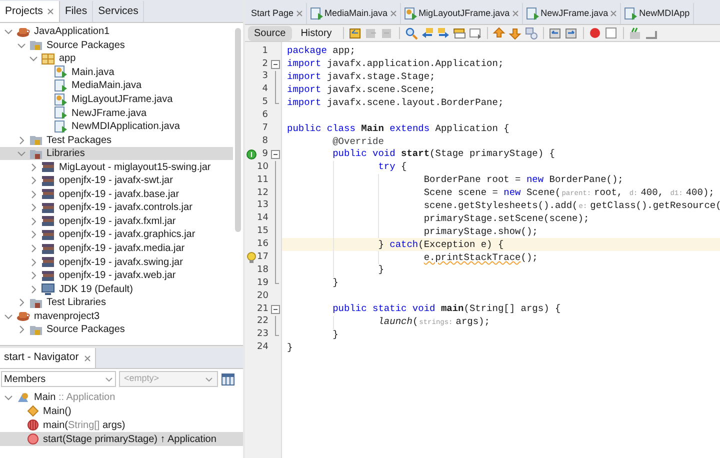 Image resolution: width=720 pixels, height=458 pixels. What do you see at coordinates (35, 140) in the screenshot?
I see `folder-icon` at bounding box center [35, 140].